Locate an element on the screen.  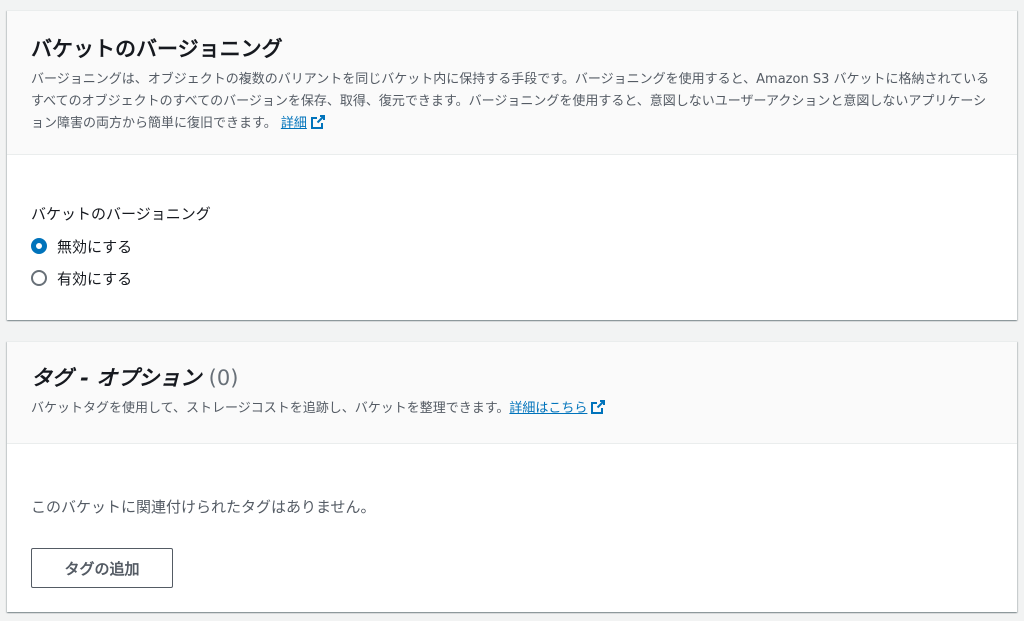
radio-label-enable: 有効にする is located at coordinates (95, 278).